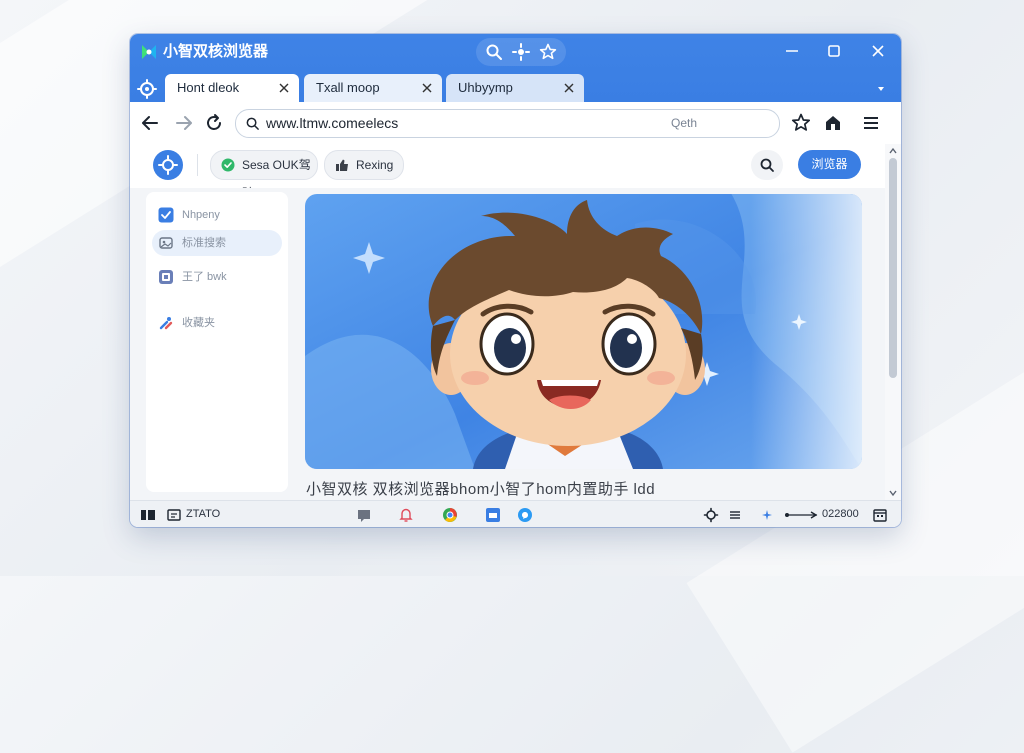 This screenshot has height=753, width=1024. Describe the element at coordinates (228, 165) in the screenshot. I see `shield-check-icon` at that location.